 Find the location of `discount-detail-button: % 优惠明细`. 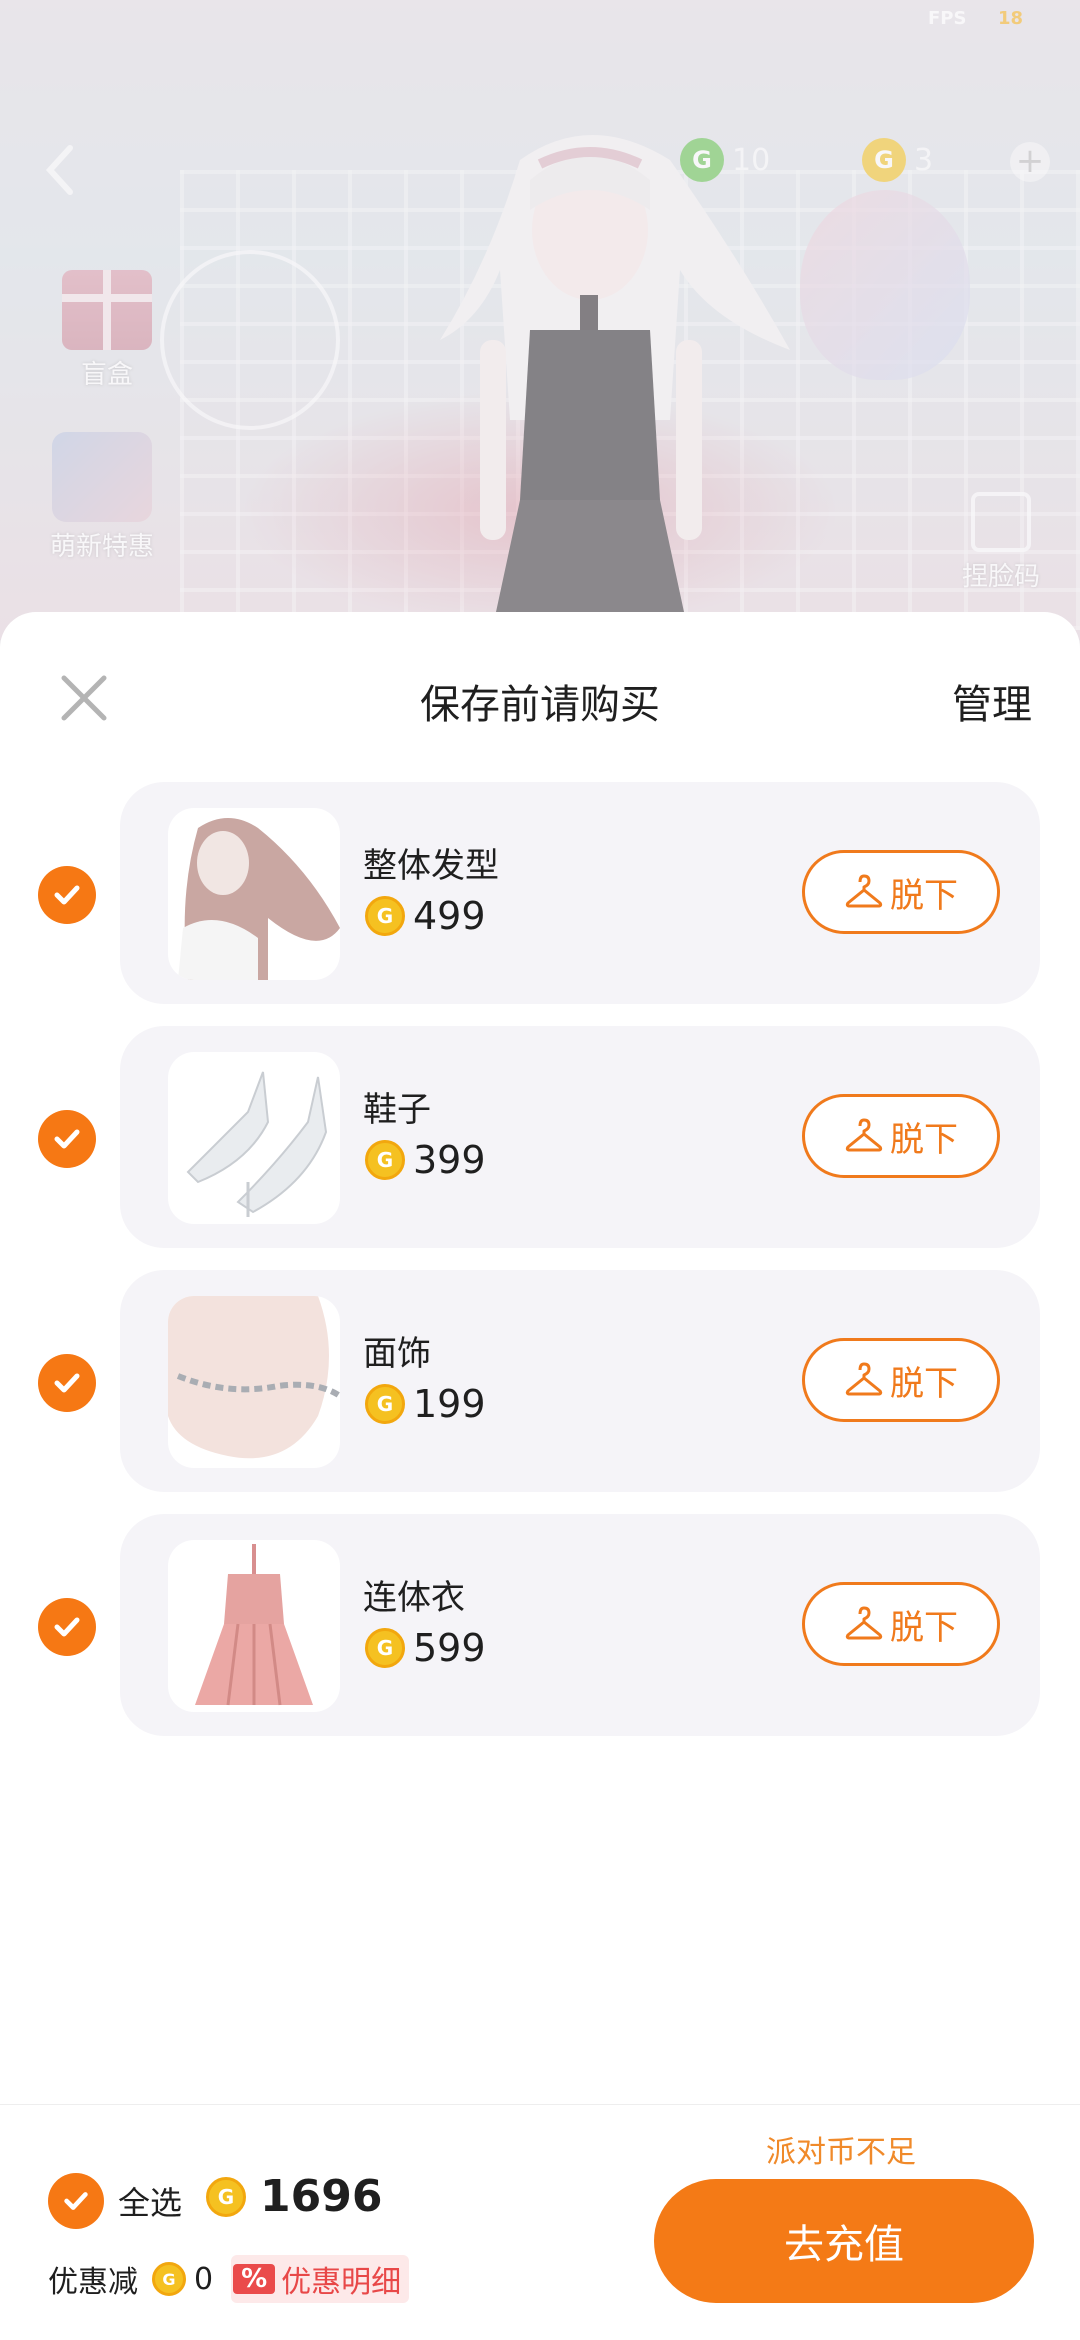

discount-detail-button: % 优惠明细 is located at coordinates (320, 2279).